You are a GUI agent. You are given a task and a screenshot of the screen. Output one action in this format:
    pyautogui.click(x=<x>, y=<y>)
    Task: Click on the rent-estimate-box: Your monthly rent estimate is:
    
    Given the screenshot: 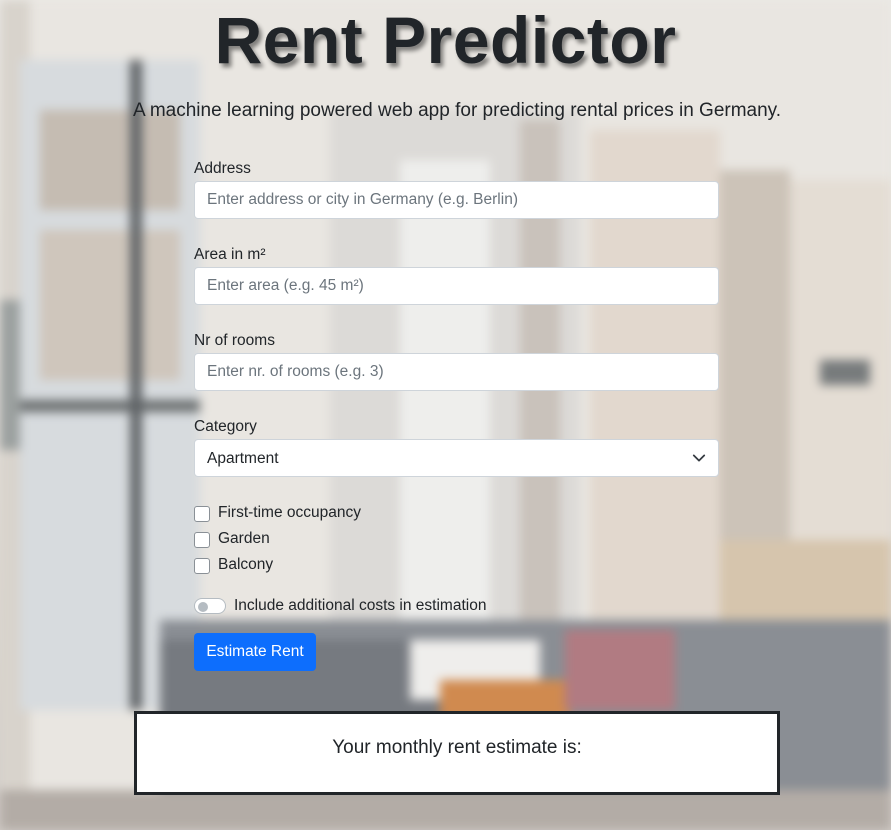 What is the action you would take?
    pyautogui.click(x=457, y=753)
    